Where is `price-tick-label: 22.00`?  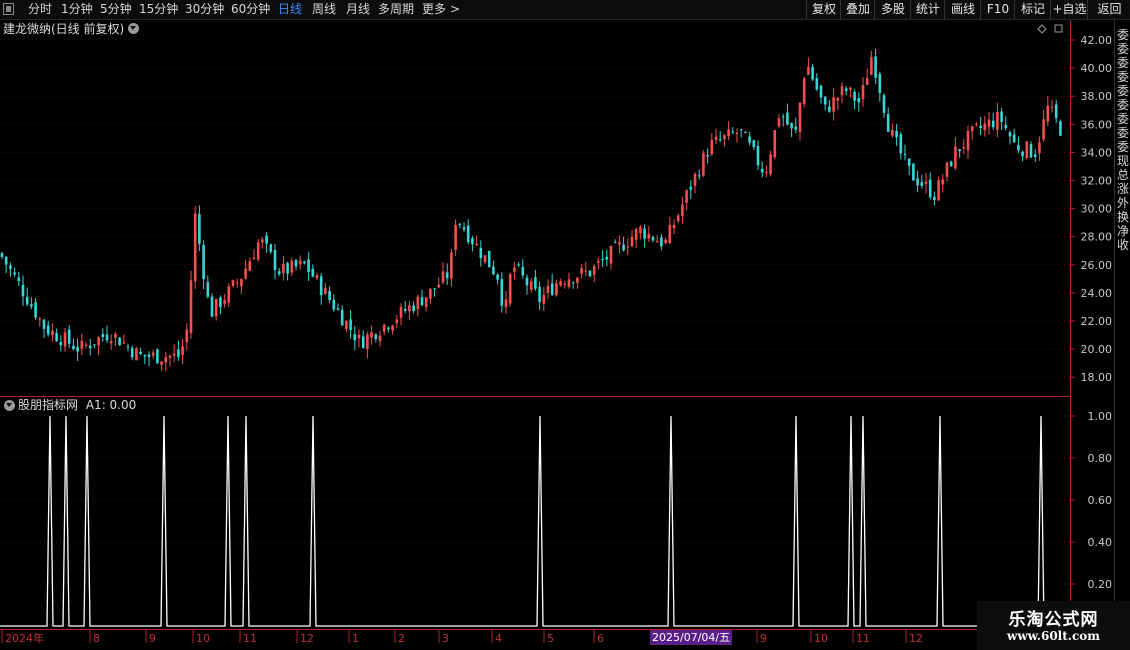 price-tick-label: 22.00 is located at coordinates (1097, 321).